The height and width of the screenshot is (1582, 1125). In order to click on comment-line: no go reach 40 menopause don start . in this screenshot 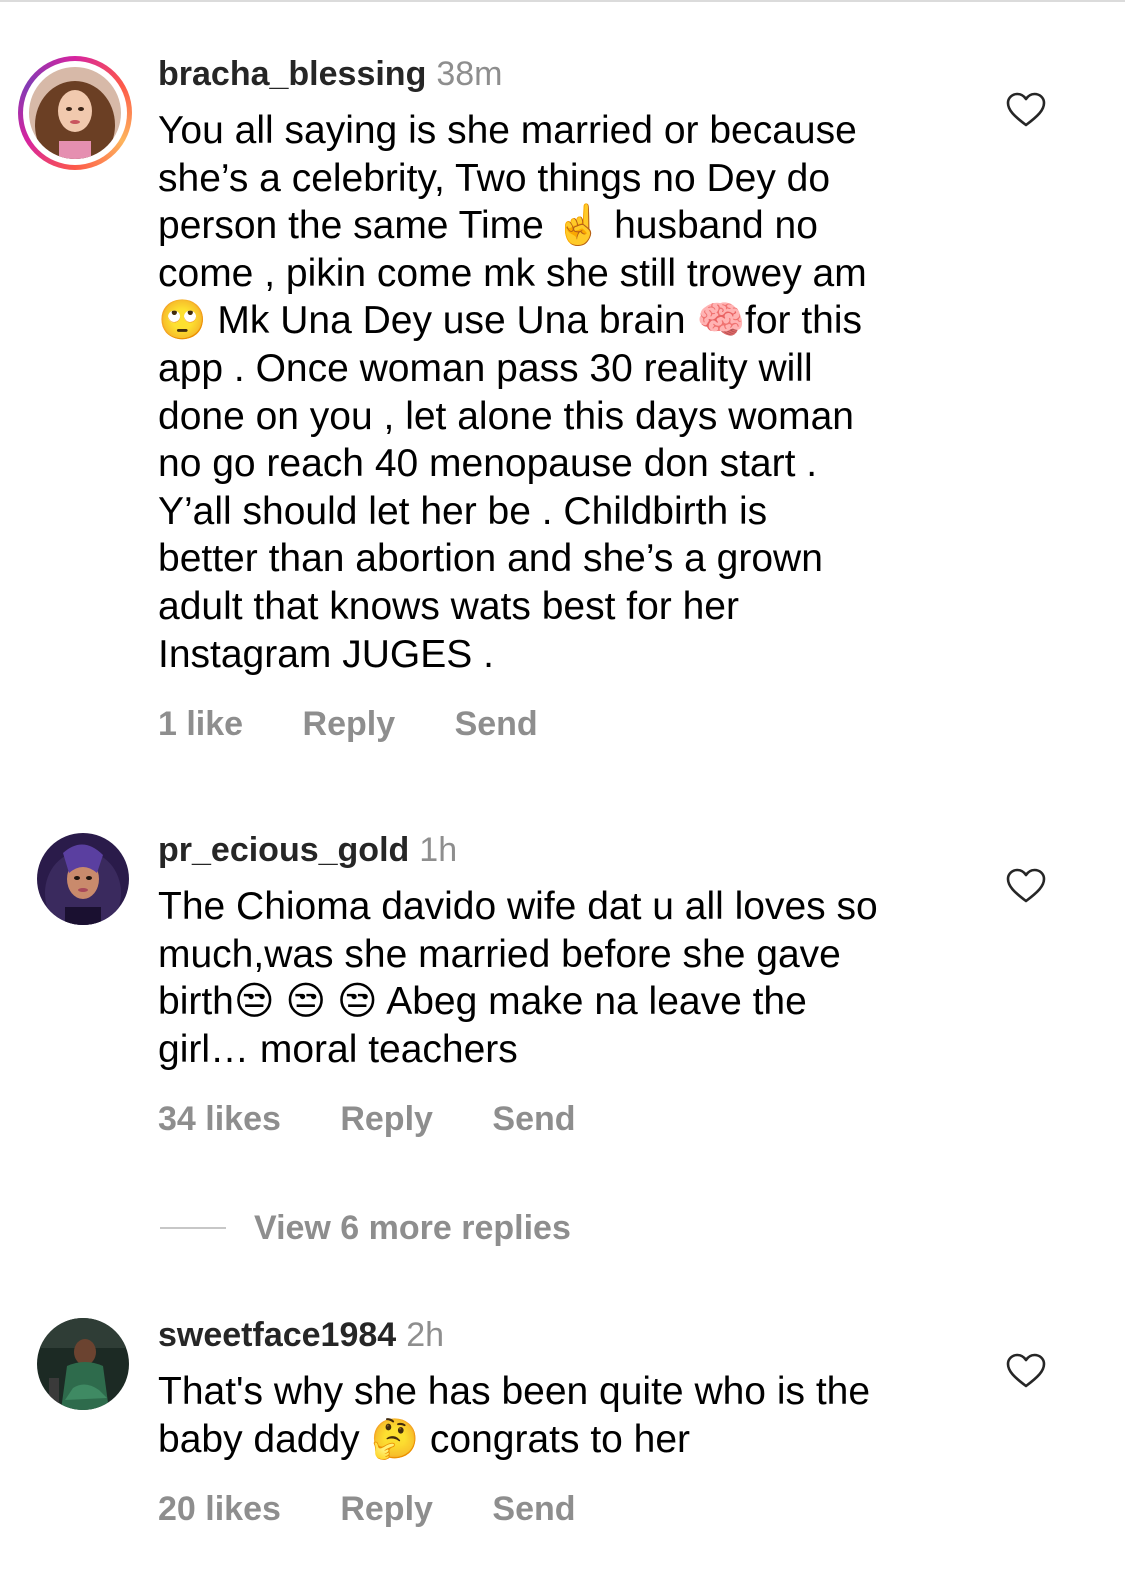, I will do `click(488, 464)`.